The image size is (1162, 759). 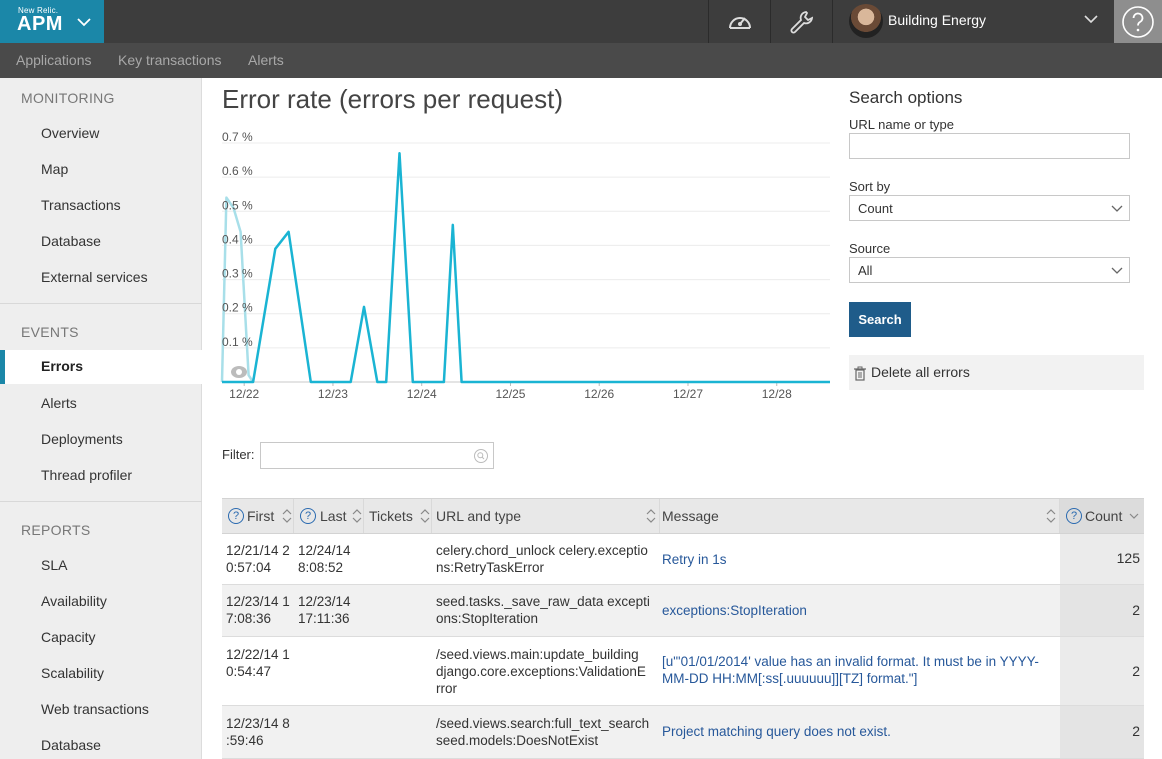 What do you see at coordinates (81, 205) in the screenshot?
I see `sidebar-item-transactions: Transactions` at bounding box center [81, 205].